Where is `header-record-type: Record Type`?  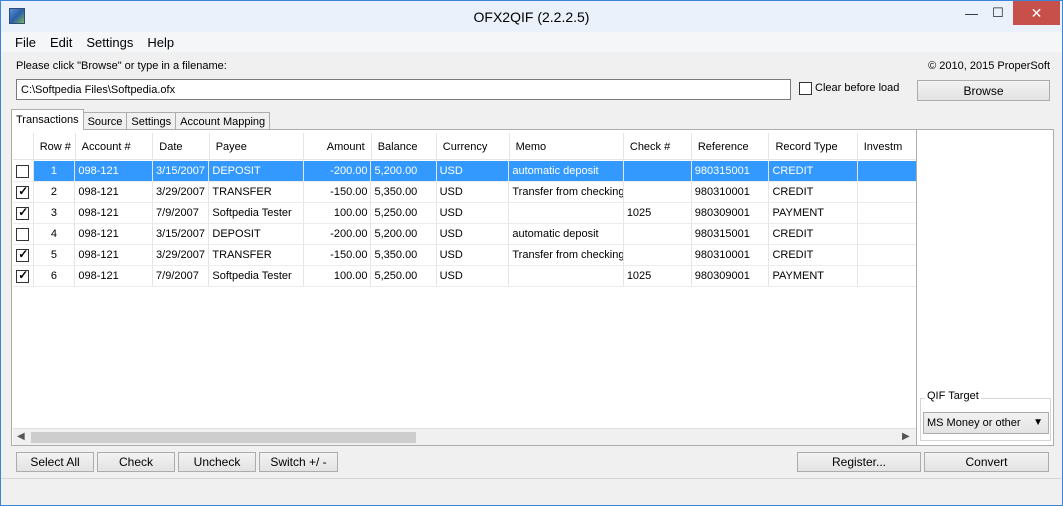 header-record-type: Record Type is located at coordinates (813, 146).